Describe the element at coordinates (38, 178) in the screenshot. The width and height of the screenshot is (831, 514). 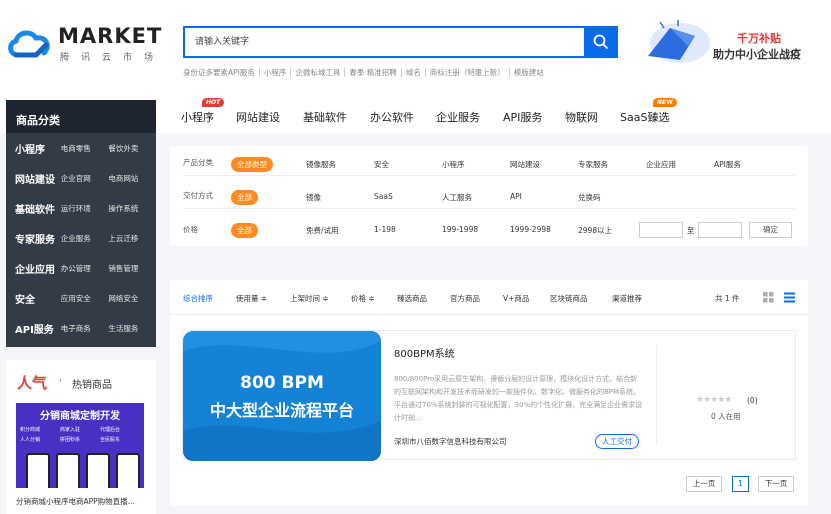
I see `sidebar-category: 网站建设` at that location.